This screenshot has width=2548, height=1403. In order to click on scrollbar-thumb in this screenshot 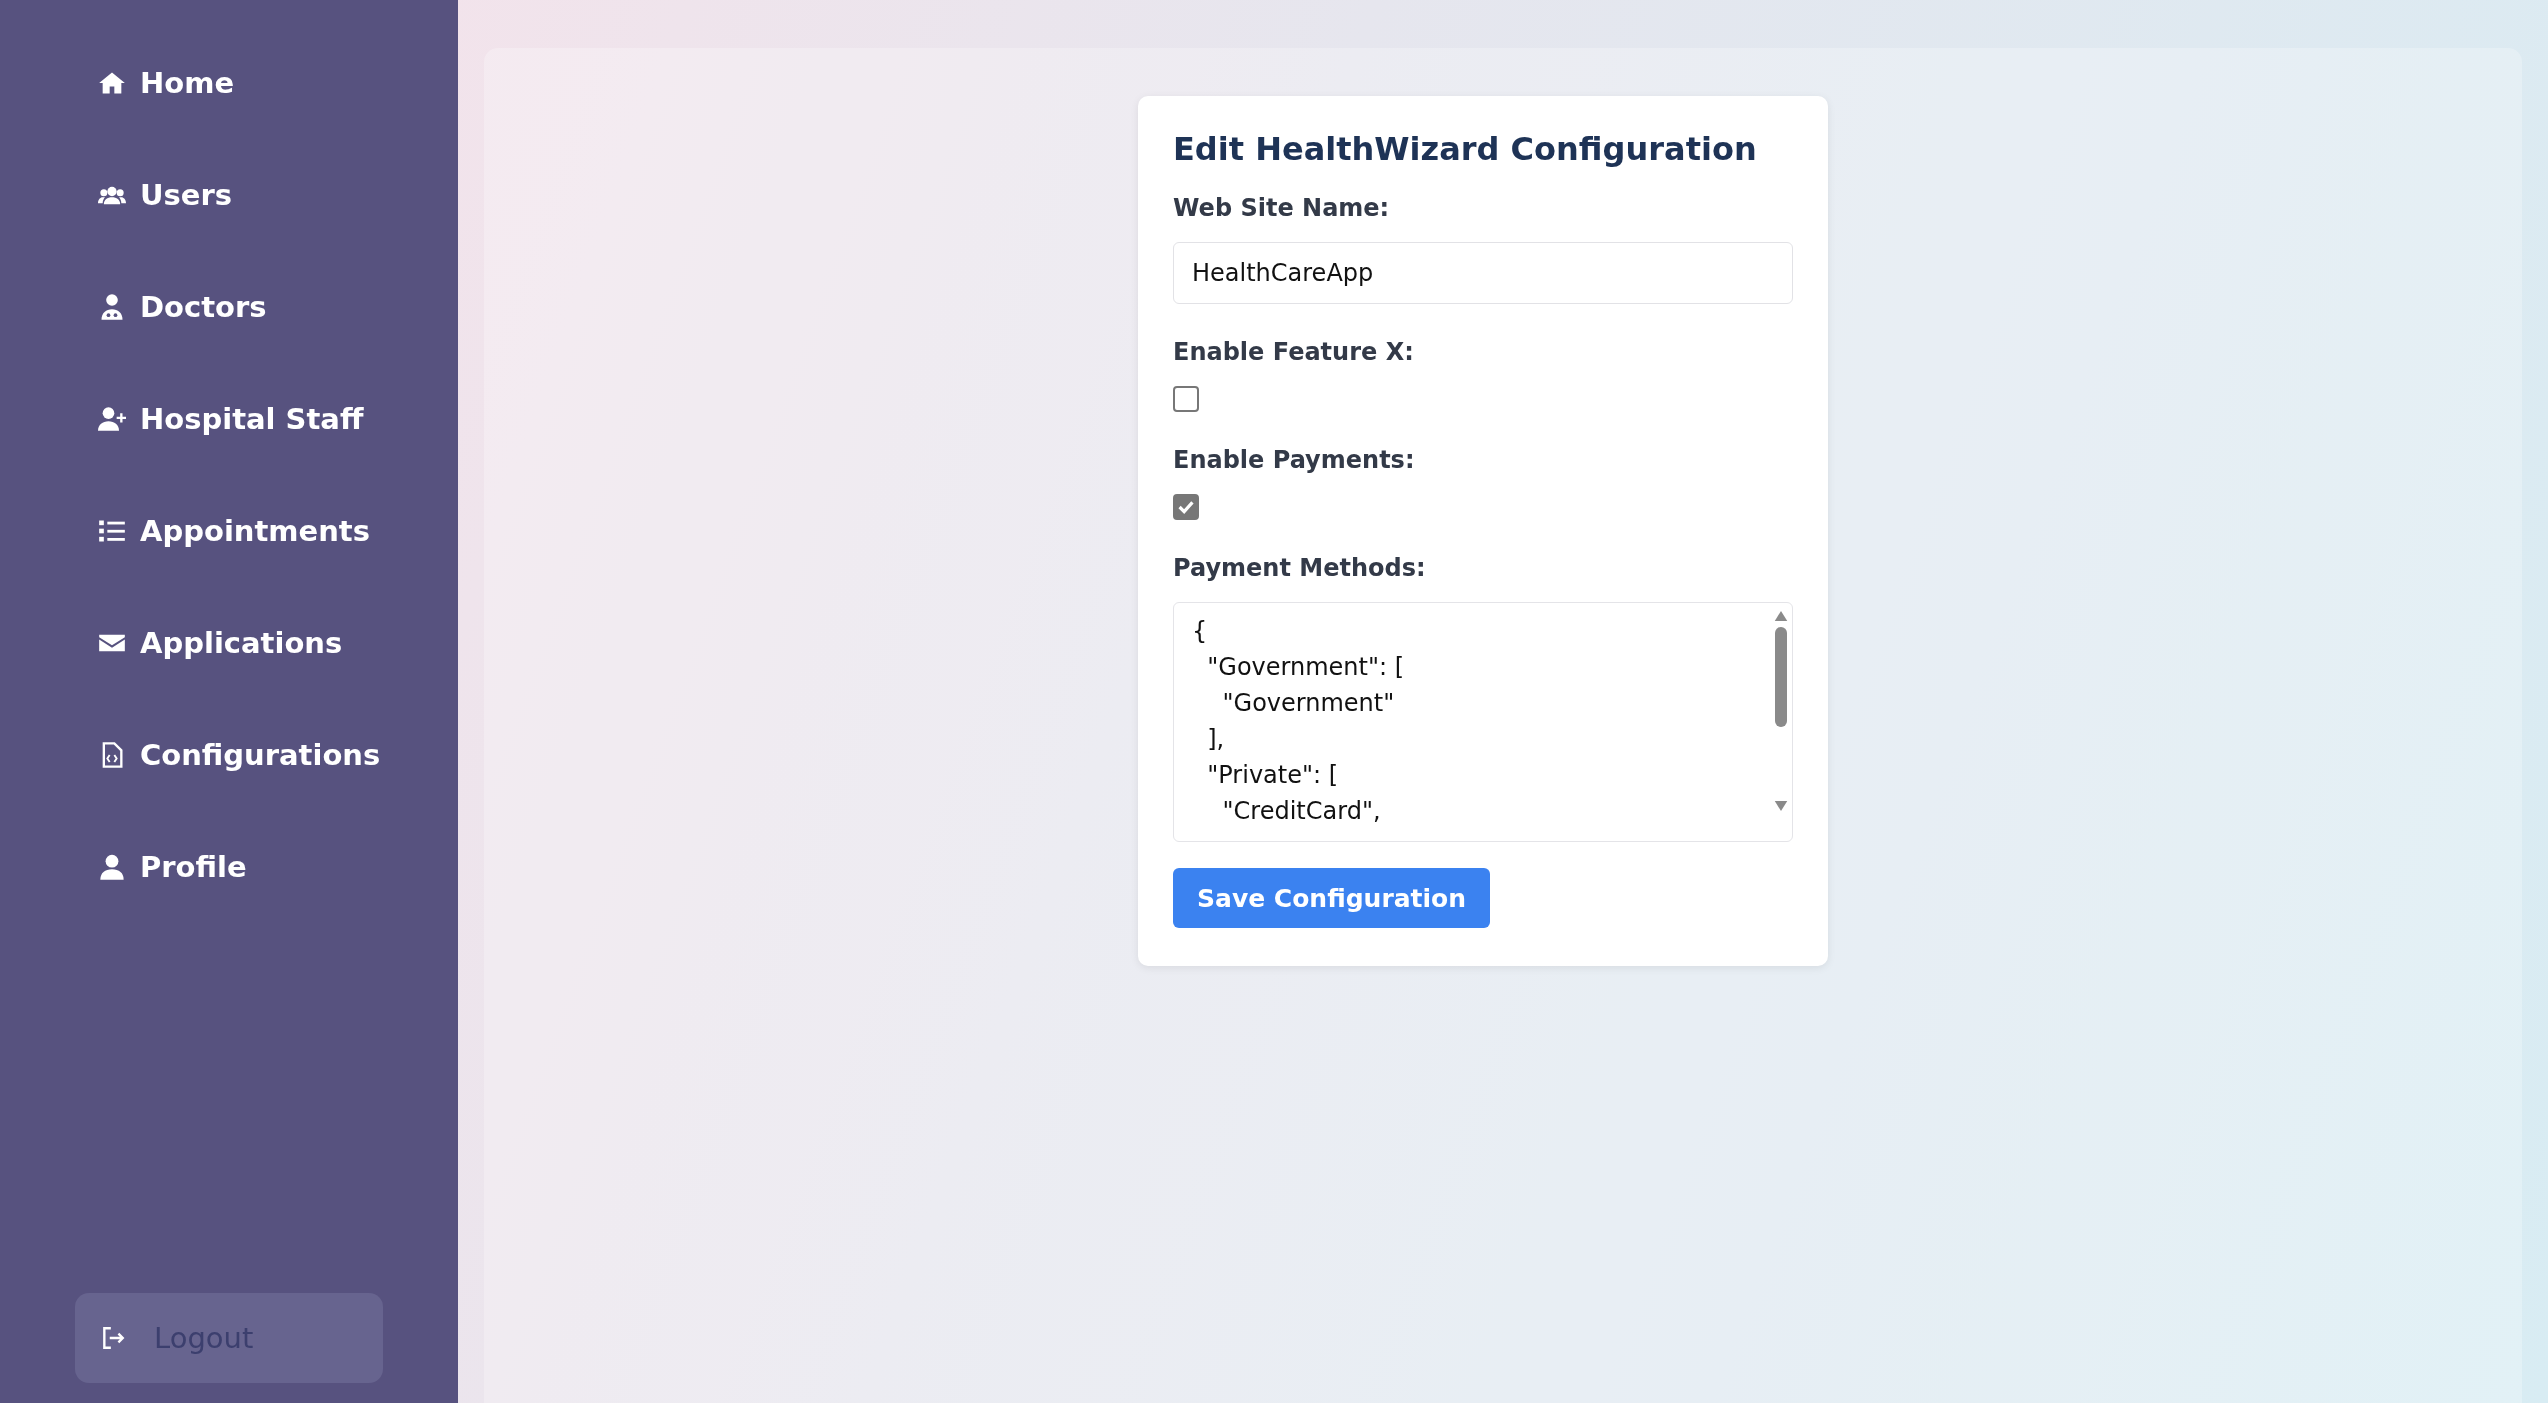, I will do `click(1781, 677)`.